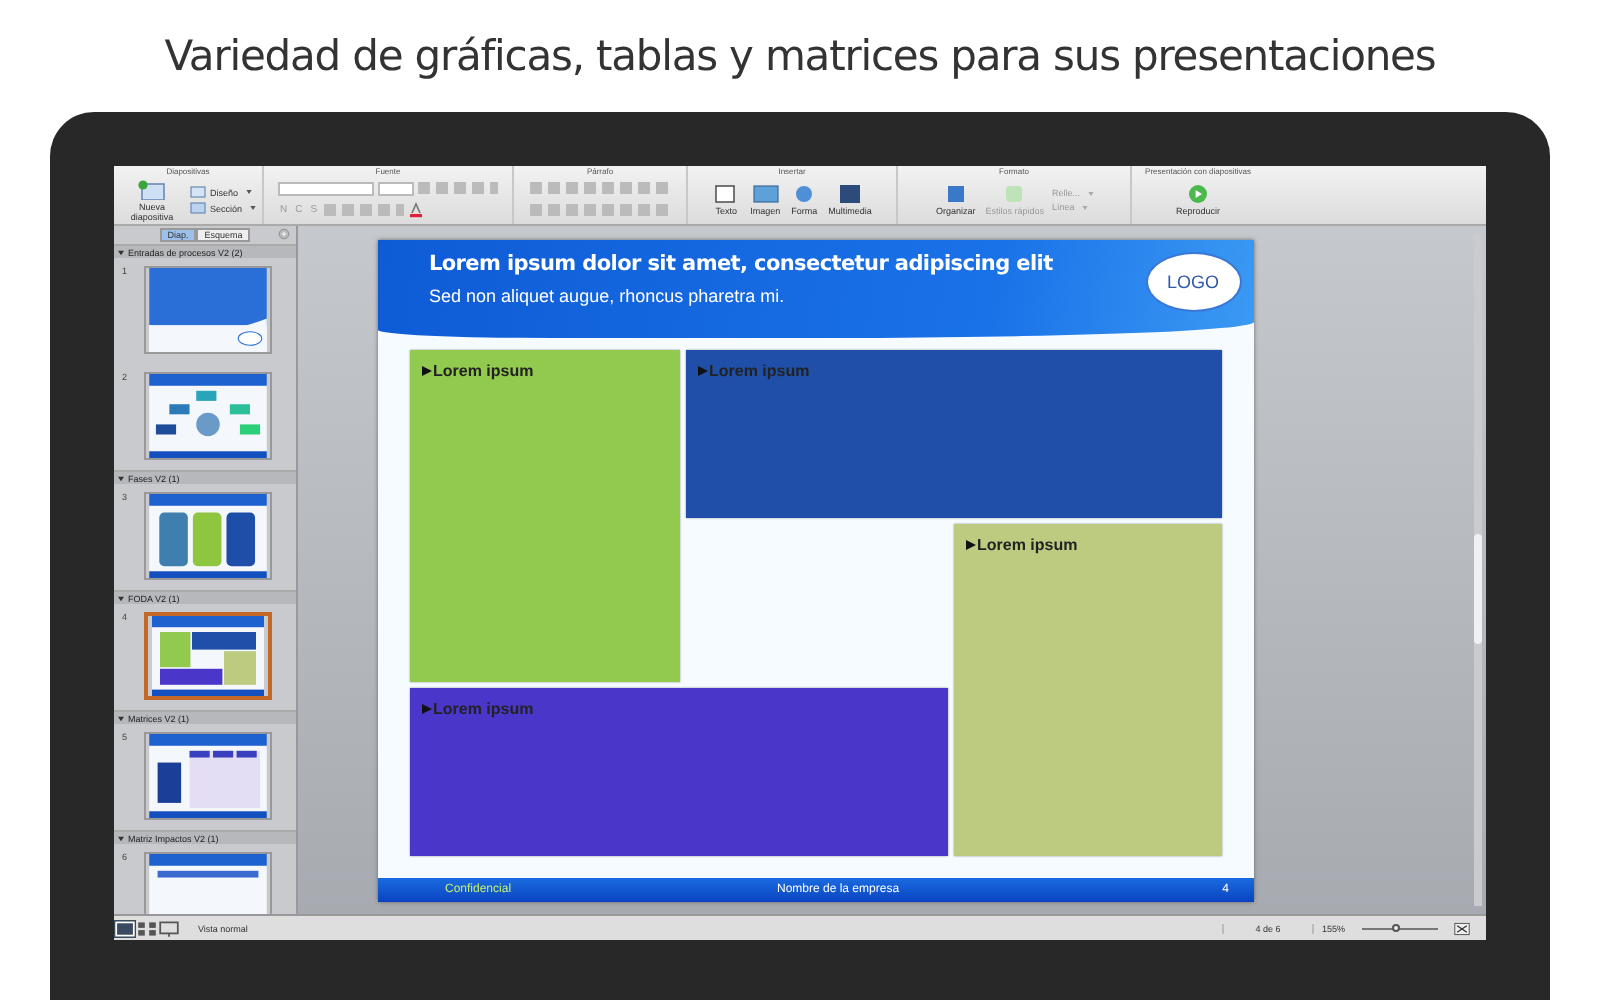 This screenshot has height=1000, width=1600. I want to click on page-heading: Variedad de gráficas, tablas y matrices para sus presentaciones, so click(800, 57).